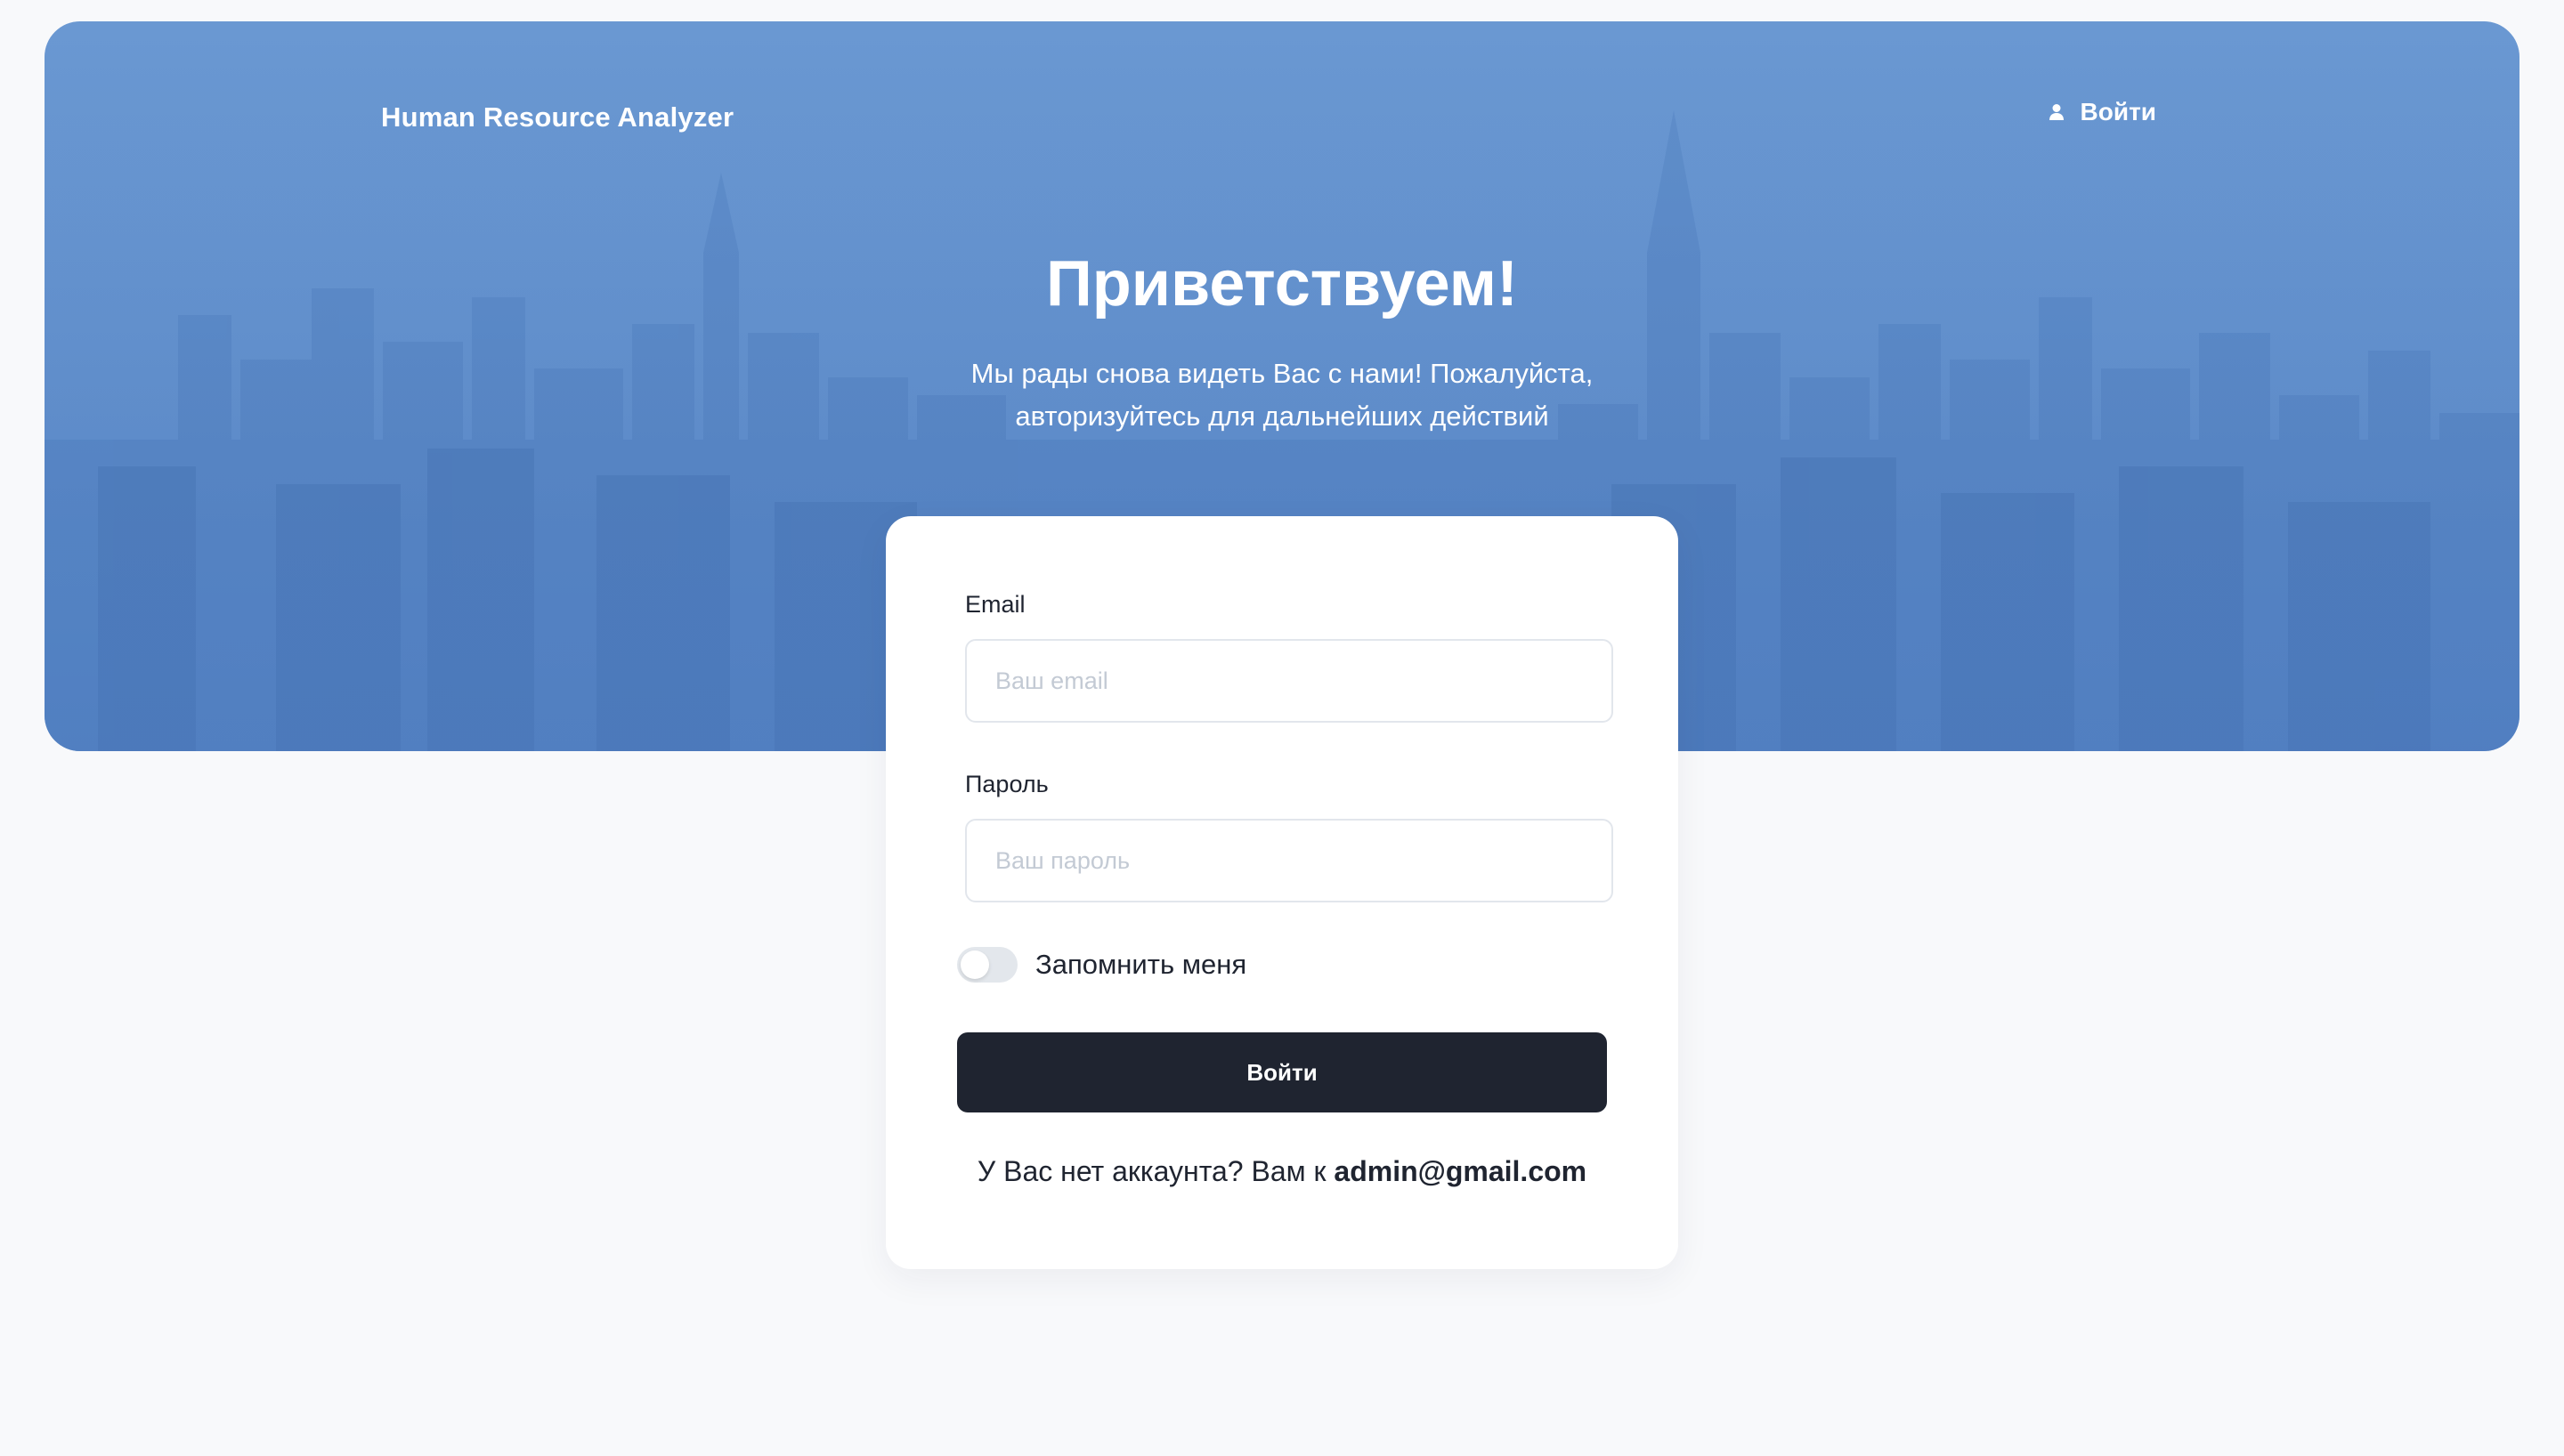 The image size is (2564, 1456). Describe the element at coordinates (1152, 1171) in the screenshot. I see `no-account-prefix: У Вас нет аккаунта? Вам к` at that location.